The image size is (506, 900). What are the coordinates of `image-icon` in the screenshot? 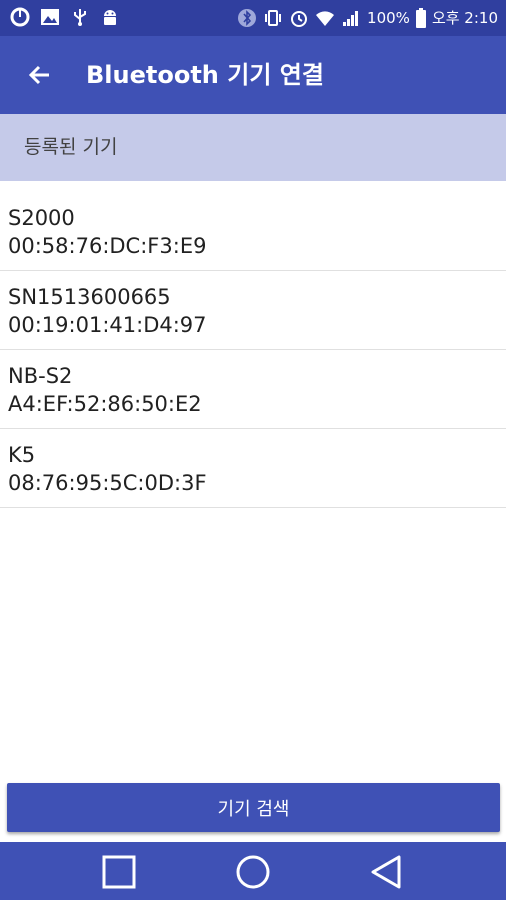 It's located at (50, 17).